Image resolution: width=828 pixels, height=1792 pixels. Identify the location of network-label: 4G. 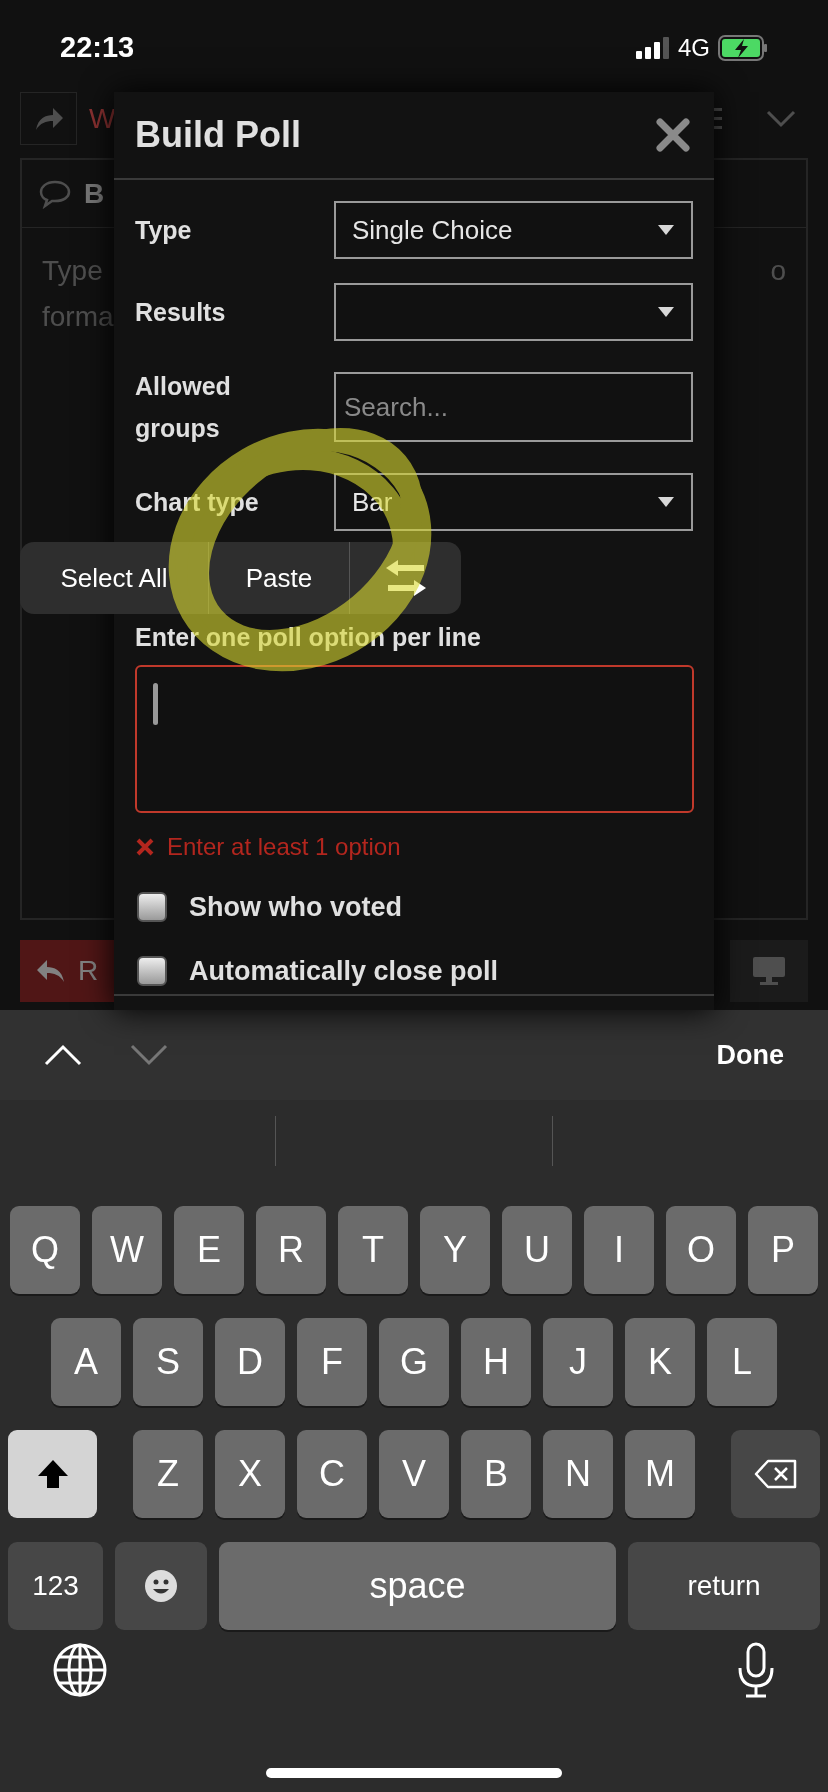
(694, 48).